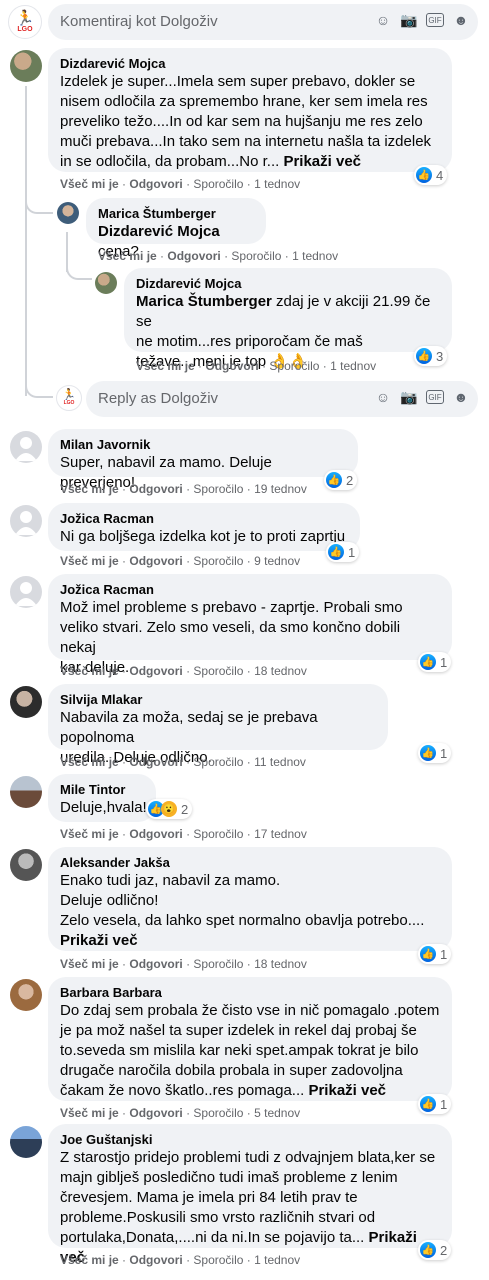 This screenshot has height=1280, width=489. I want to click on reply-input-placeholder: Reply as Dolgoživ, so click(158, 398).